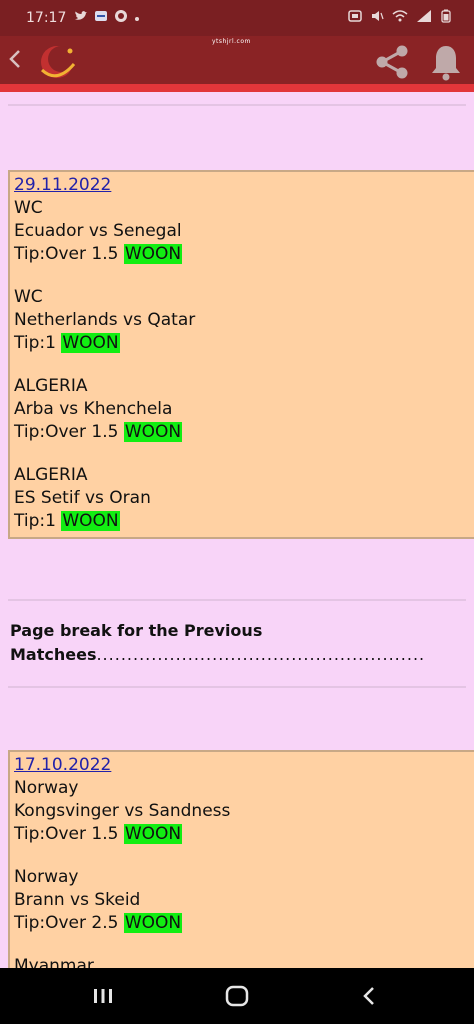  Describe the element at coordinates (244, 320) in the screenshot. I see `tip-entry: WC Netherlands vs Qatar Tip:1 WOON` at that location.